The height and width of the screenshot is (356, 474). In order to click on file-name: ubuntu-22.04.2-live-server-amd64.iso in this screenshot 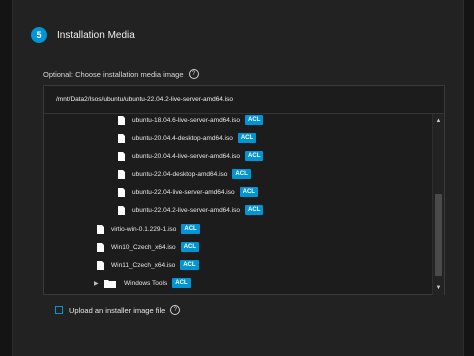, I will do `click(186, 210)`.